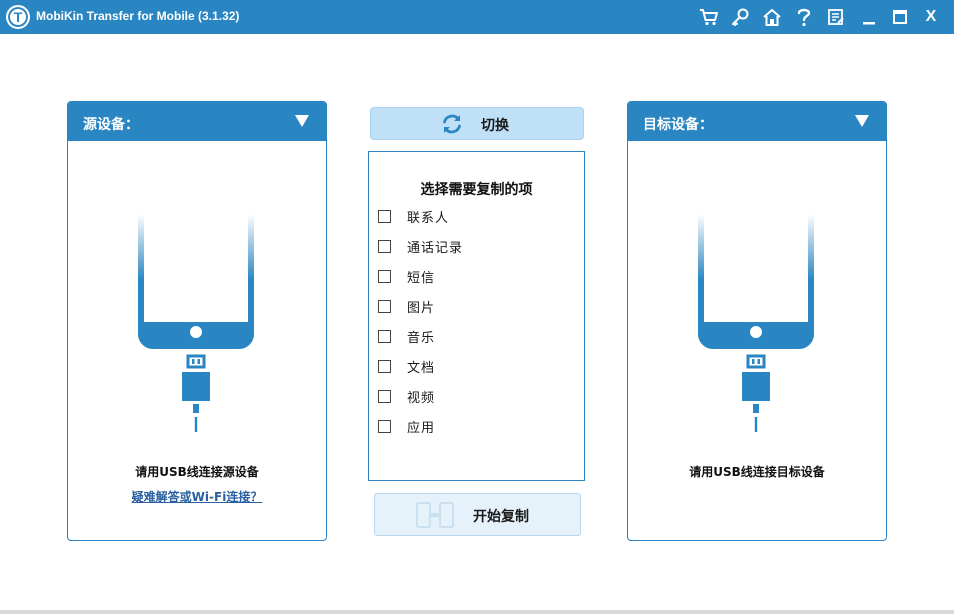  What do you see at coordinates (435, 248) in the screenshot?
I see `item-label: 通话记录` at bounding box center [435, 248].